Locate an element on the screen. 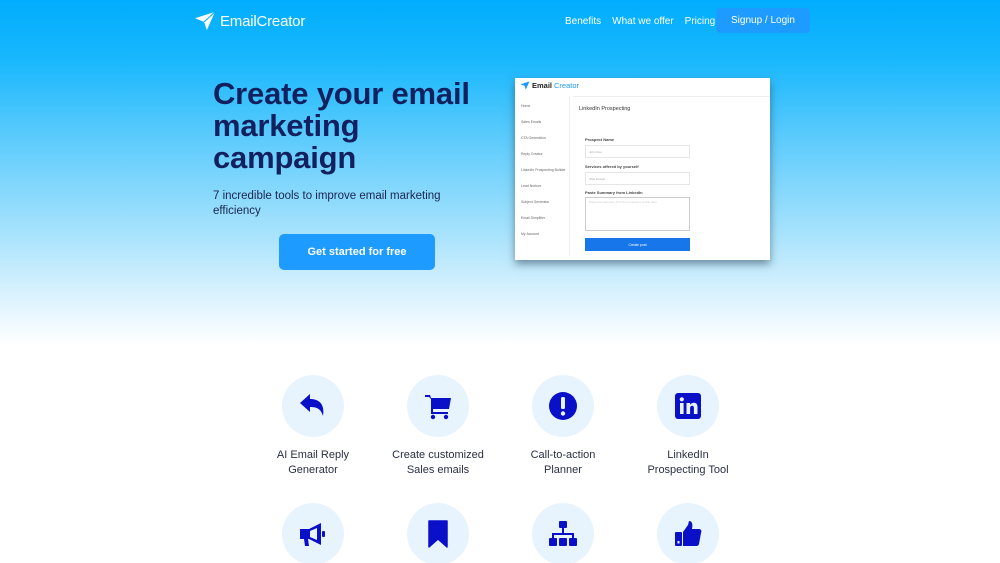 Image resolution: width=1000 pixels, height=563 pixels. feature-label-line: Generator is located at coordinates (313, 470).